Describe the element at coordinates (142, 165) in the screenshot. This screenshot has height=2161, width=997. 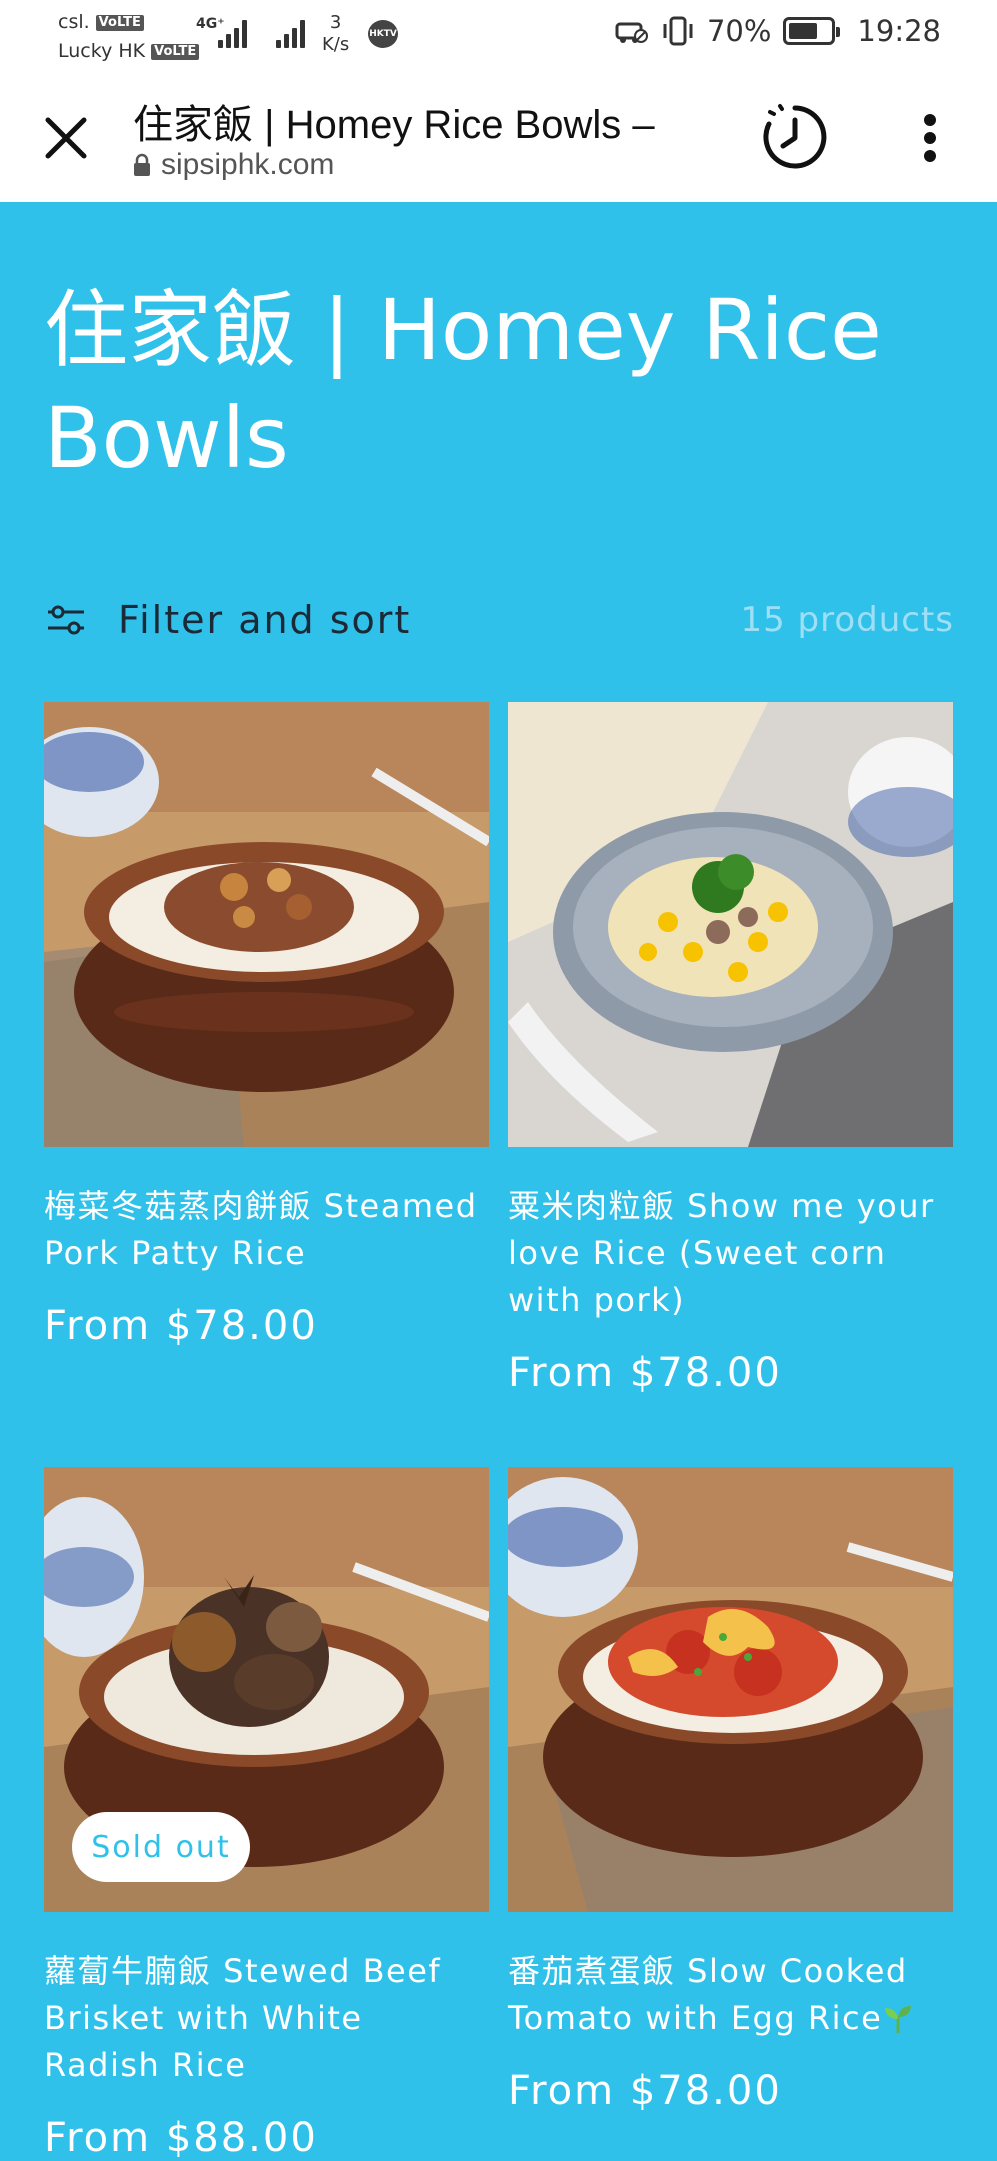
I see `lock-icon` at that location.